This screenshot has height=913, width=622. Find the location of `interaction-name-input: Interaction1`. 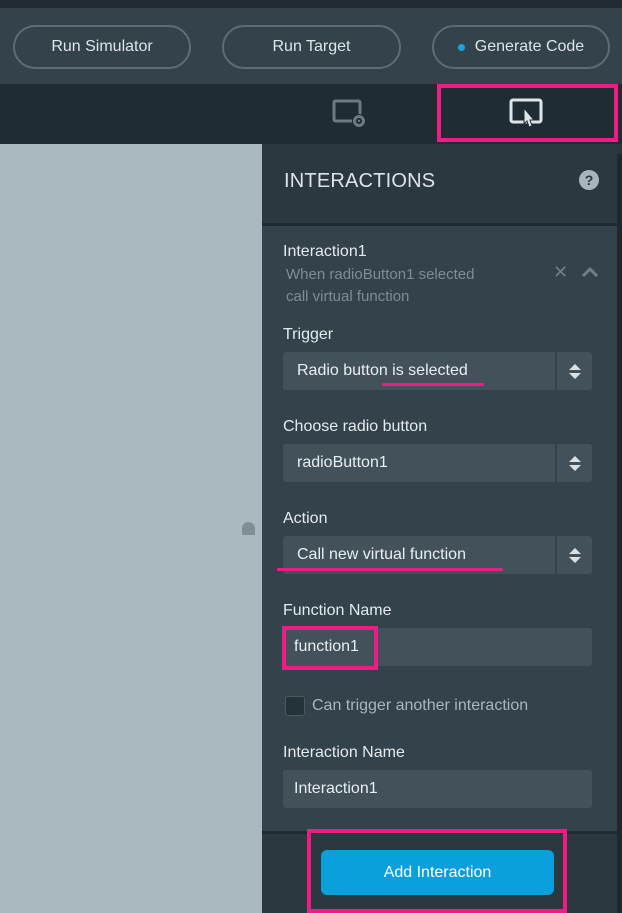

interaction-name-input: Interaction1 is located at coordinates (437, 789).